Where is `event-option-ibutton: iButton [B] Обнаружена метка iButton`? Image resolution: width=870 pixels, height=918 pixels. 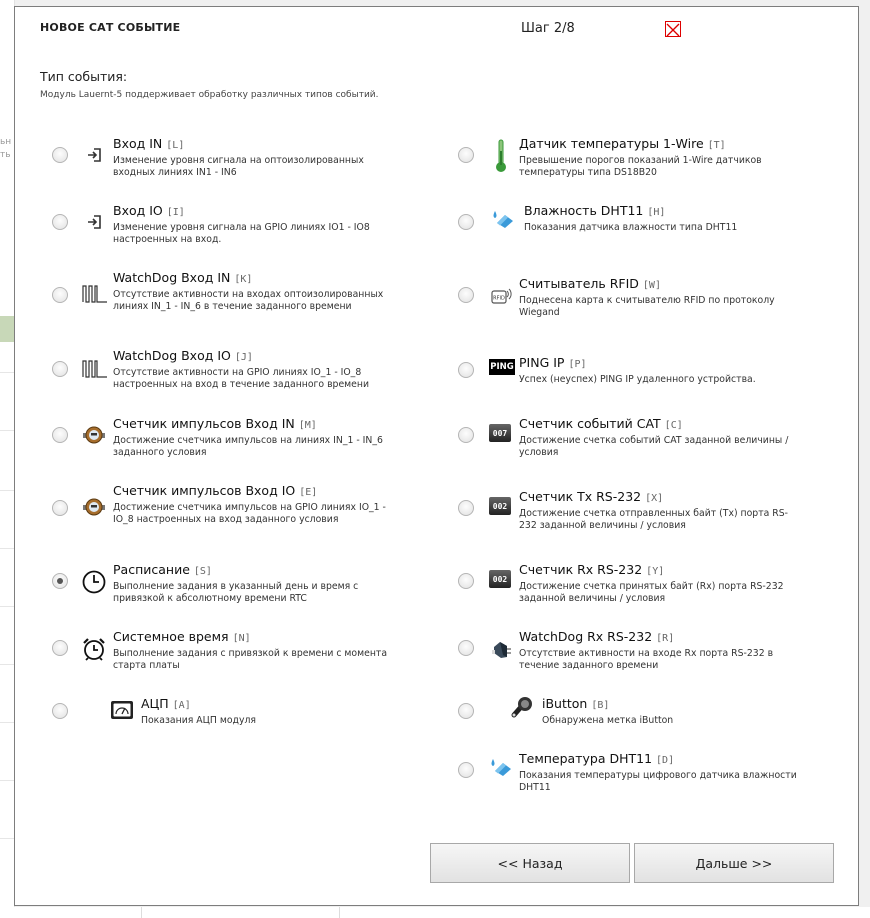
event-option-ibutton: iButton [B] Обнаружена метка iButton is located at coordinates (635, 715).